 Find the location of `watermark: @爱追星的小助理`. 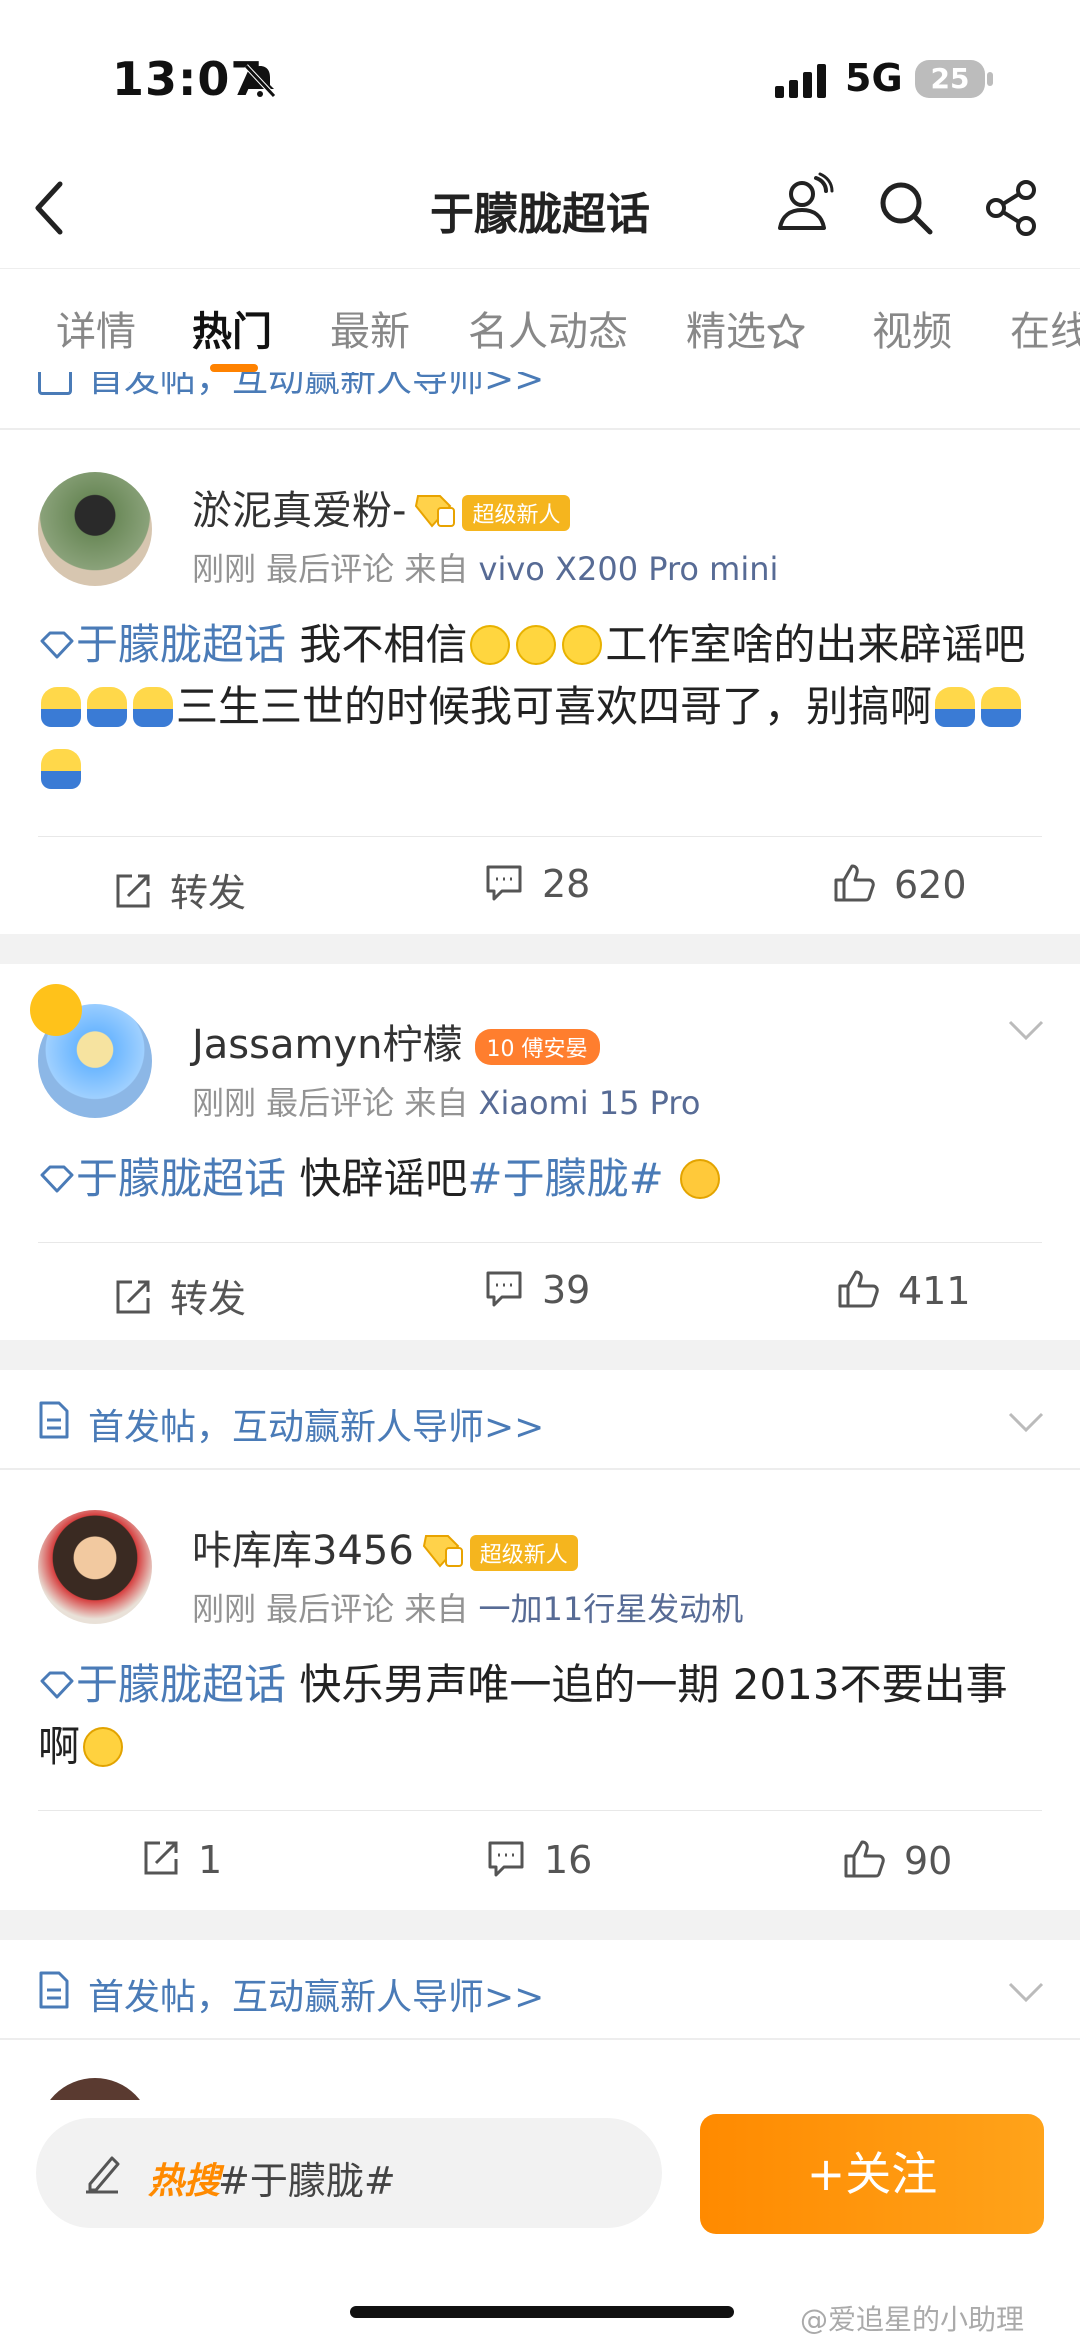

watermark: @爱追星的小助理 is located at coordinates (912, 2319).